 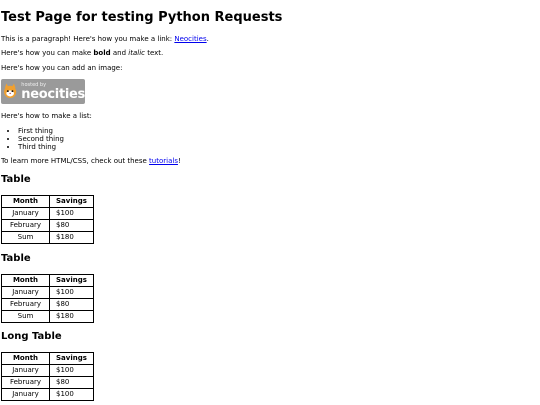 What do you see at coordinates (179, 161) in the screenshot?
I see `learn-suffix: !` at bounding box center [179, 161].